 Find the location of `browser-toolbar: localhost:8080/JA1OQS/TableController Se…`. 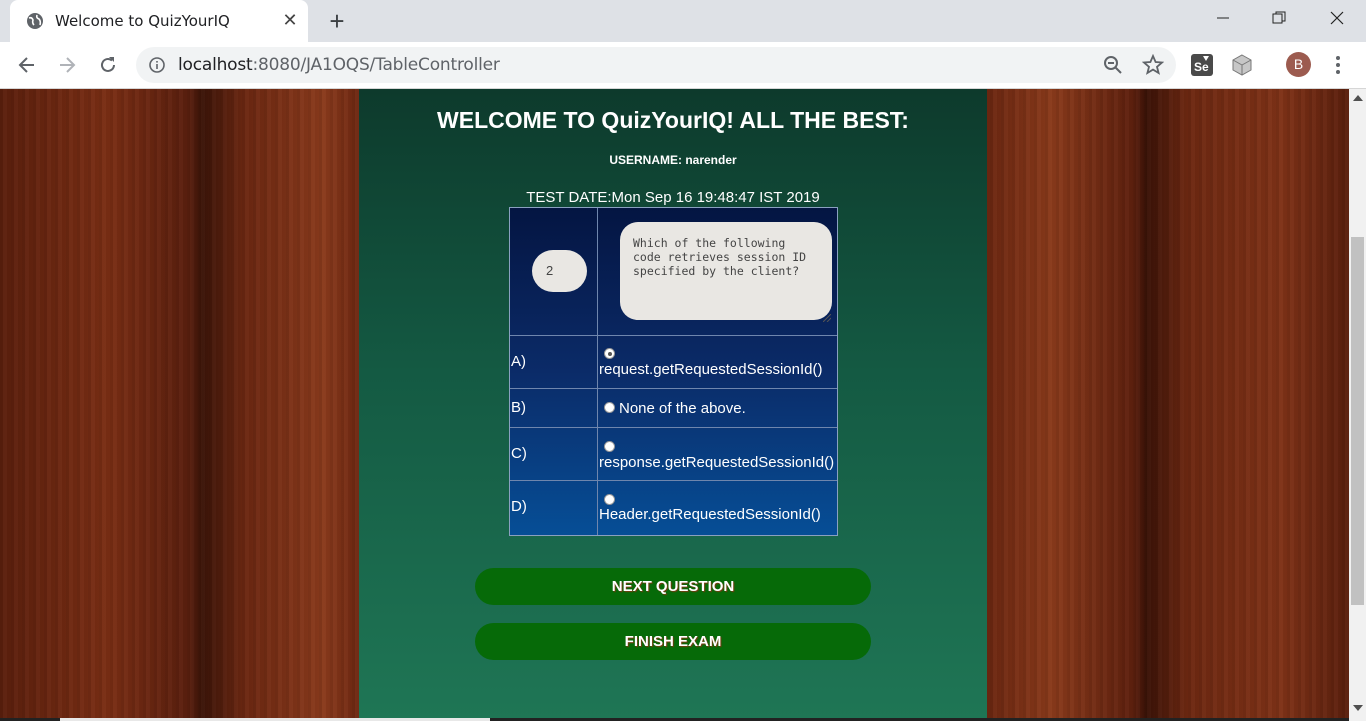

browser-toolbar: localhost:8080/JA1OQS/TableController Se… is located at coordinates (683, 65).